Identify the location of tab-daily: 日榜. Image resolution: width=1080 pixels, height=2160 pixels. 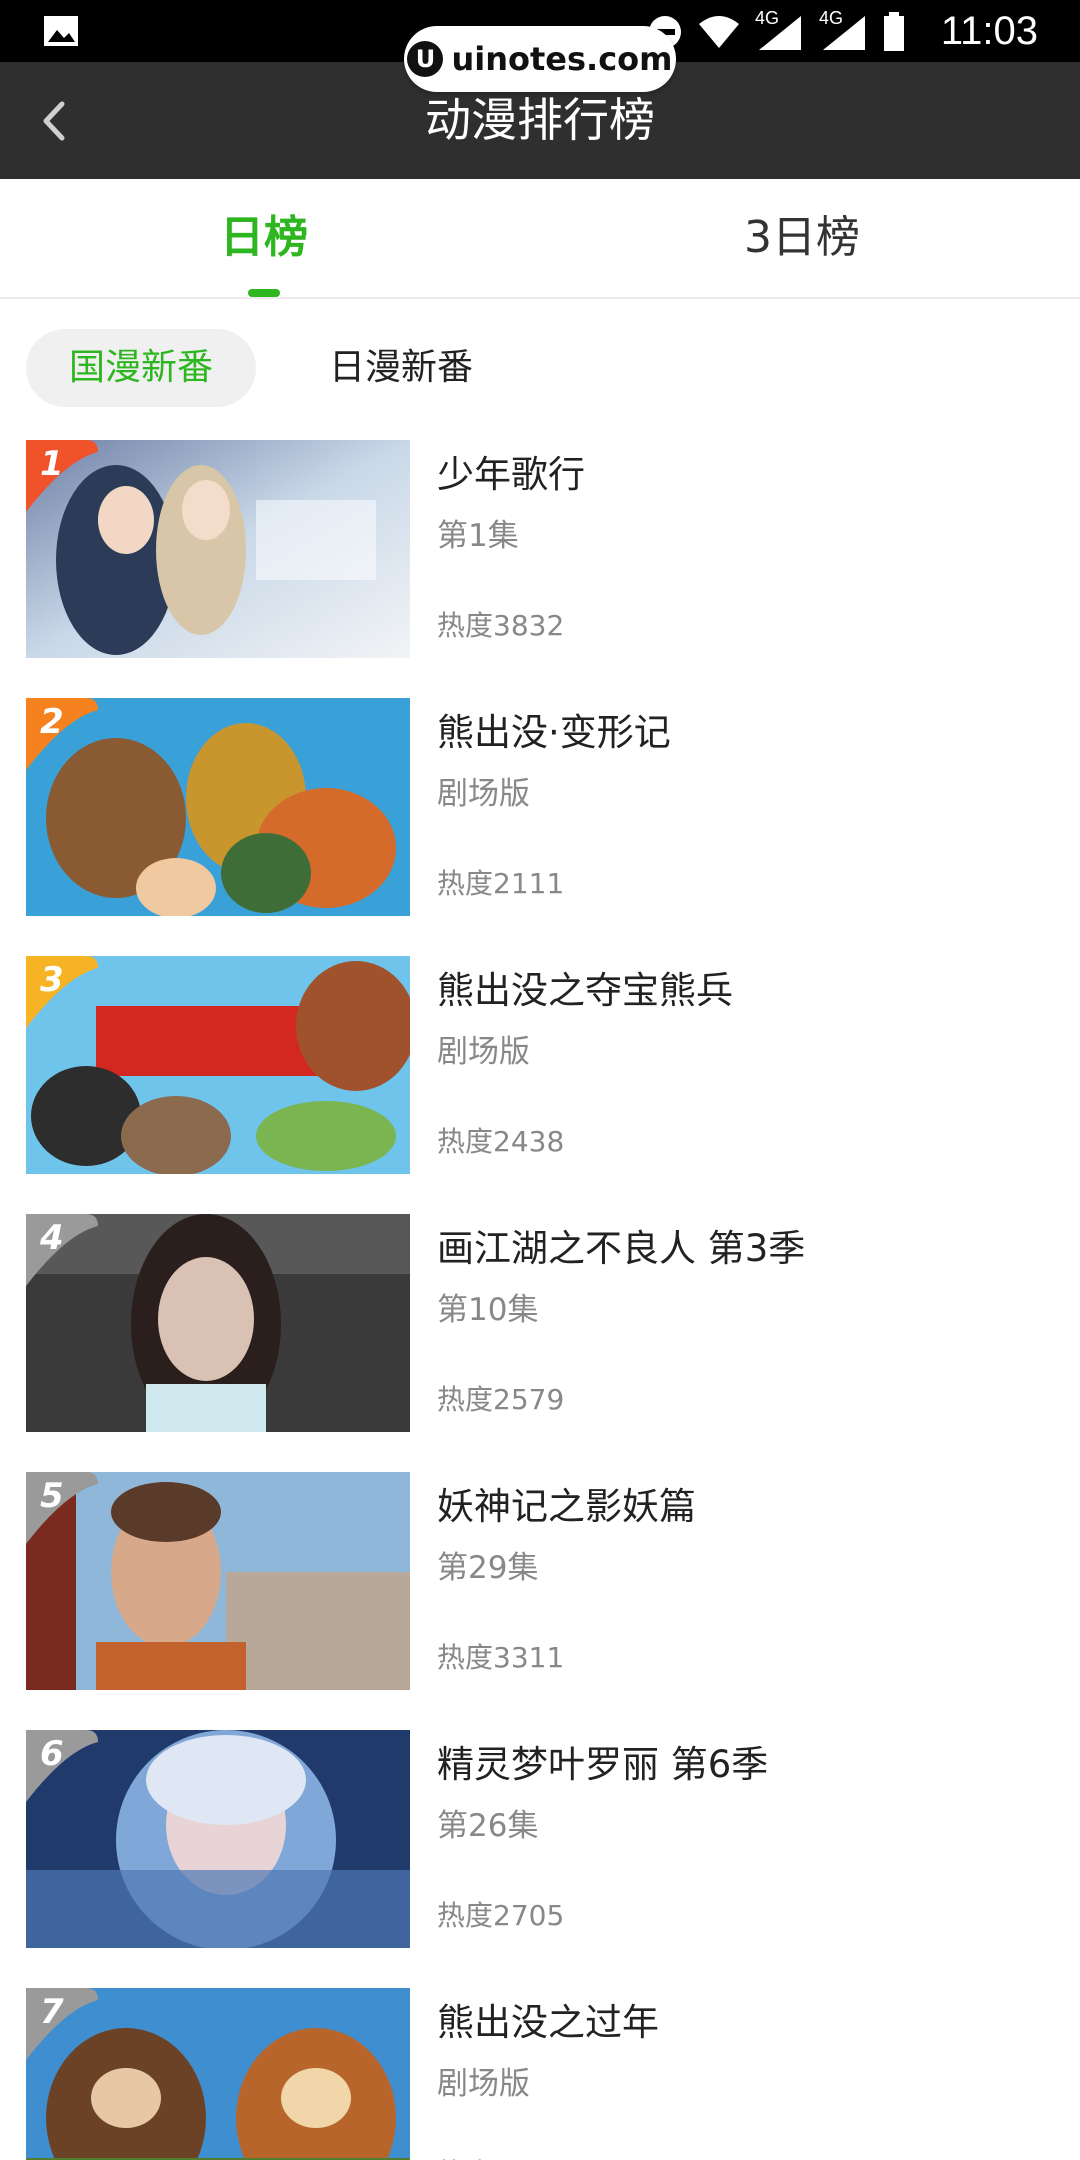
(264, 238).